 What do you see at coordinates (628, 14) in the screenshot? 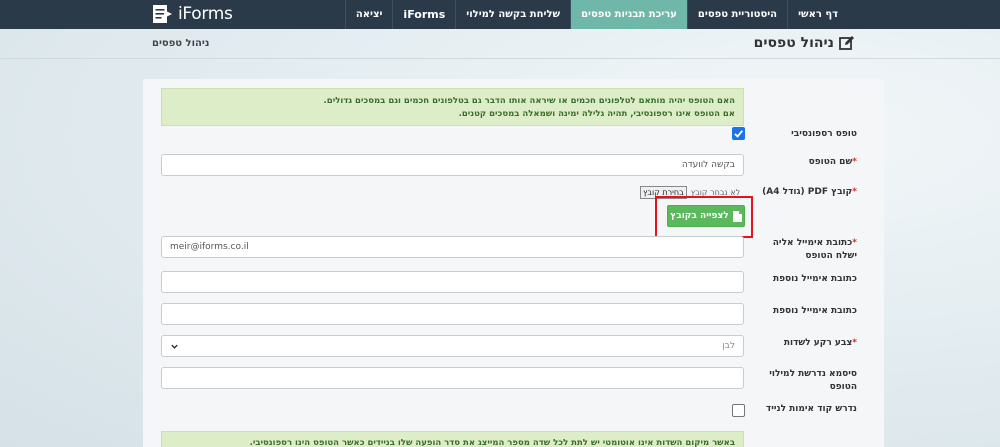
I see `nav-edit-templates: עריכת תבניות טפסים` at bounding box center [628, 14].